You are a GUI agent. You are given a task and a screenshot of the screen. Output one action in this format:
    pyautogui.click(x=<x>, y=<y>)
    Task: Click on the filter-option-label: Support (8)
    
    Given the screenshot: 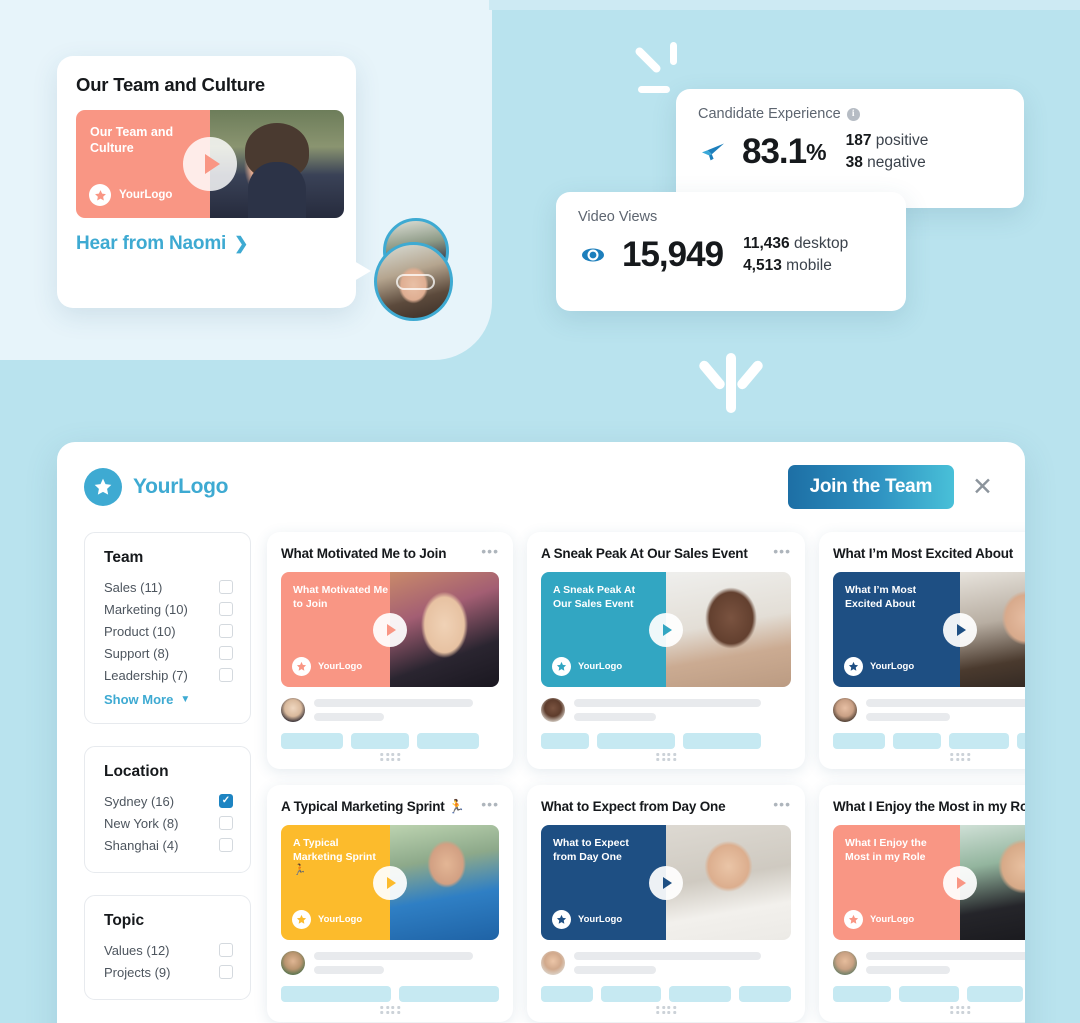 What is the action you would take?
    pyautogui.click(x=137, y=653)
    